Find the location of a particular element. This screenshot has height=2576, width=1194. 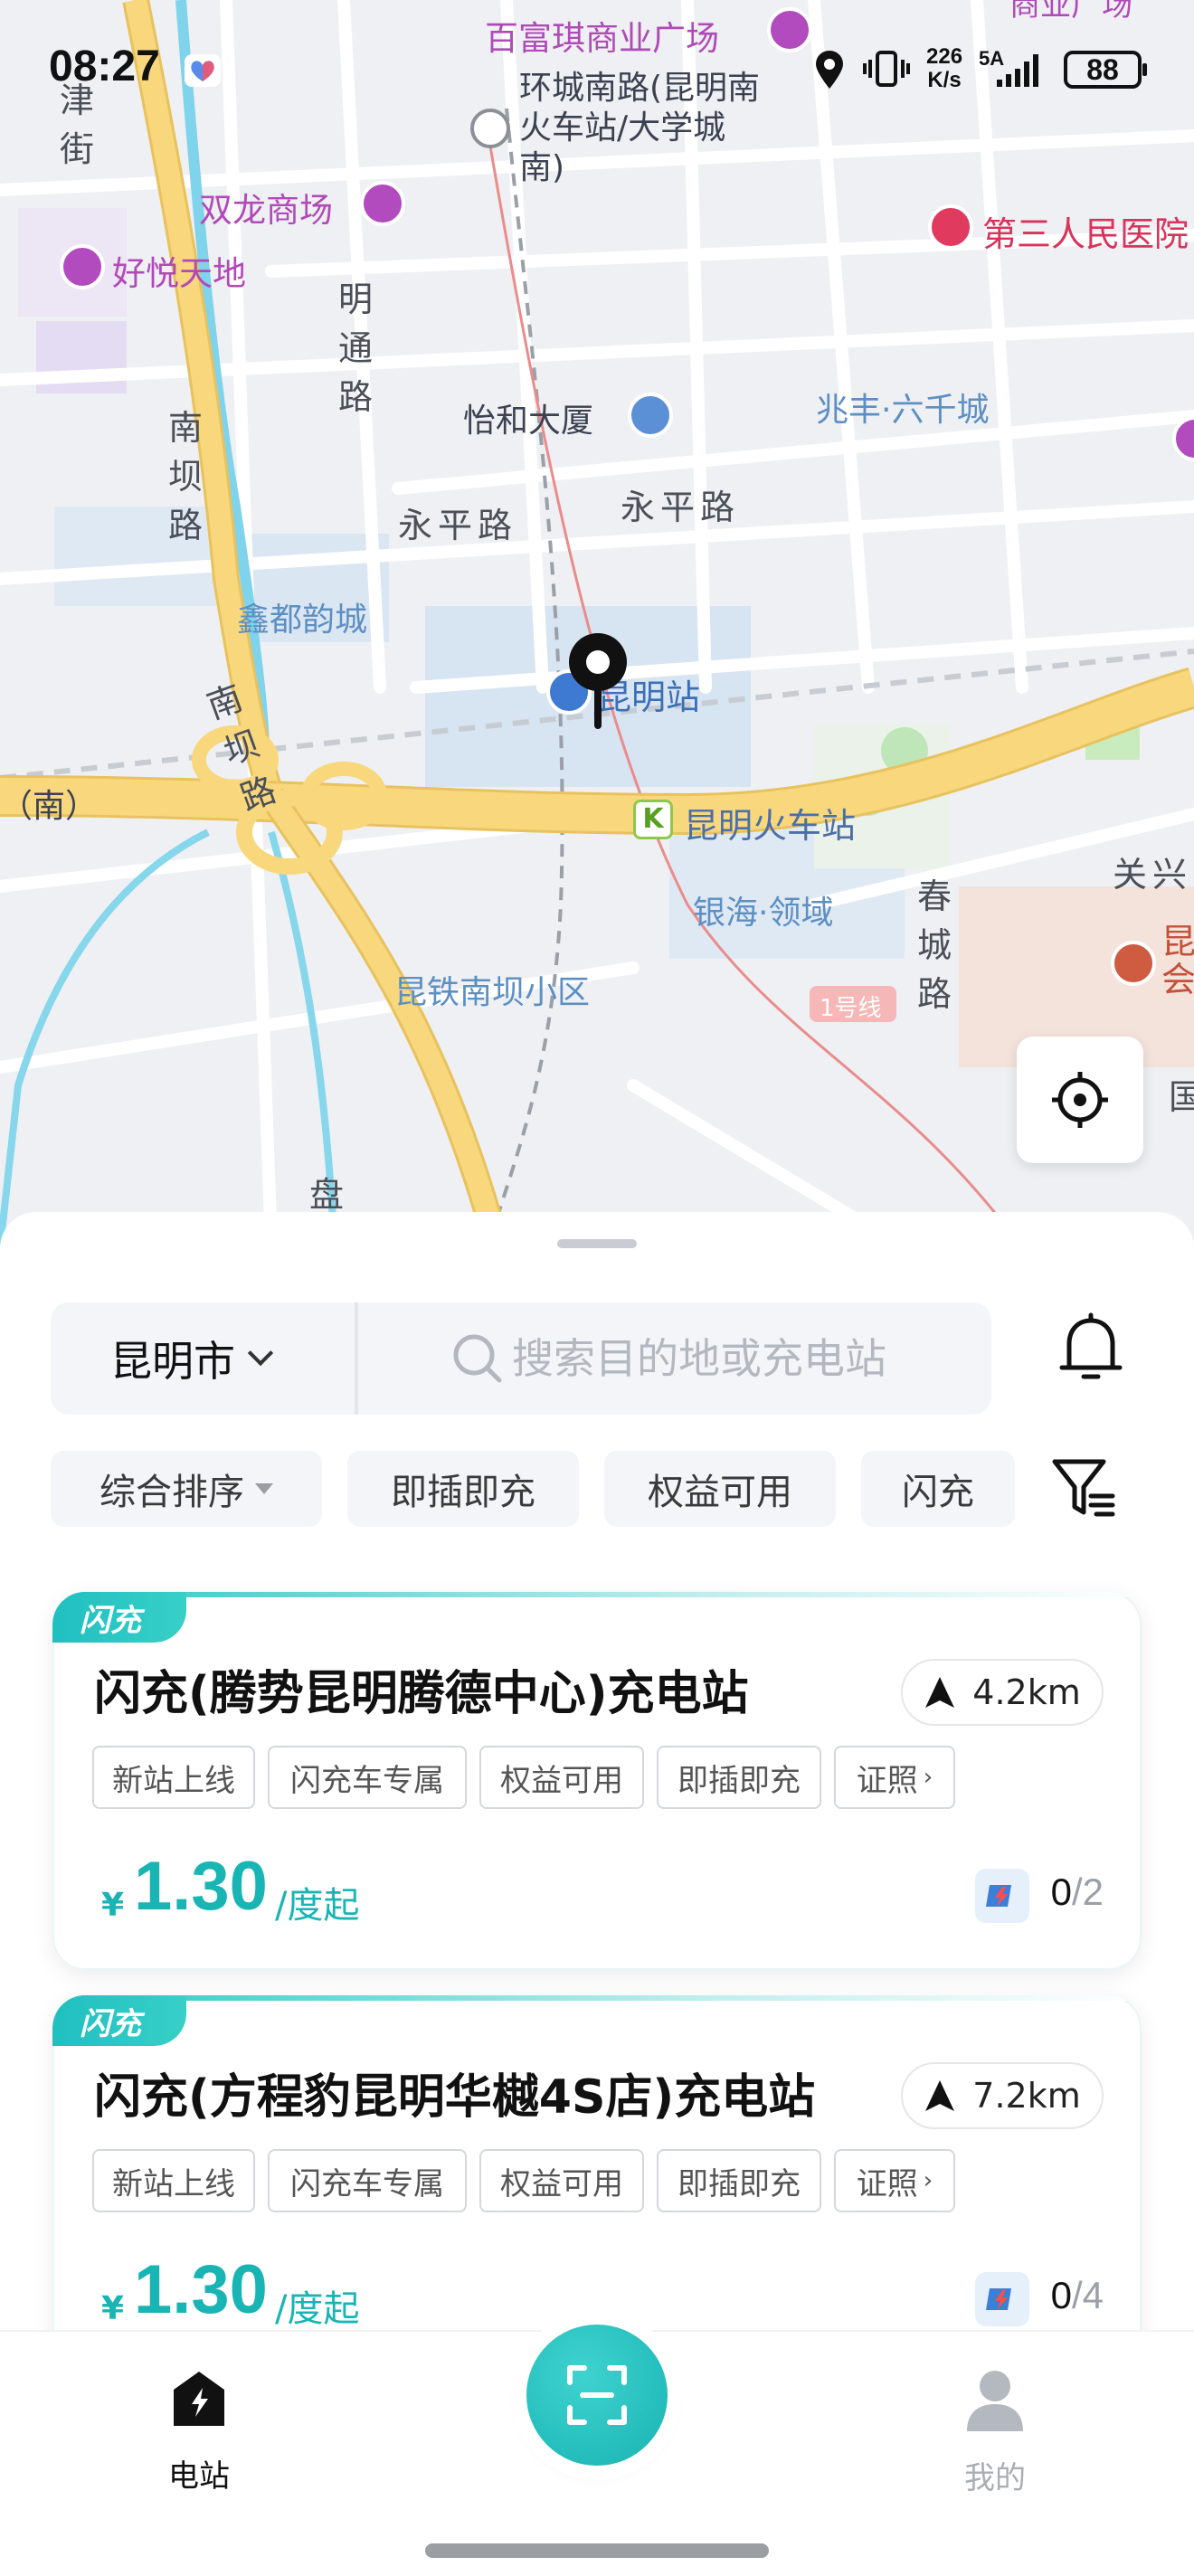

chevron-down-icon is located at coordinates (260, 1354).